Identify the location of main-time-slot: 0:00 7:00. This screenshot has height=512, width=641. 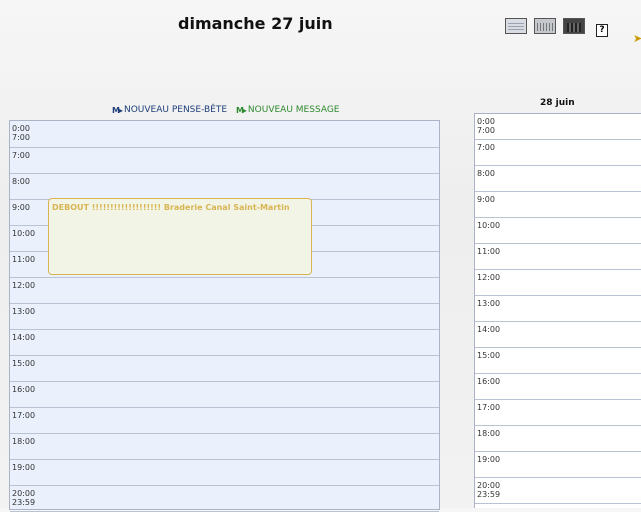
(224, 134).